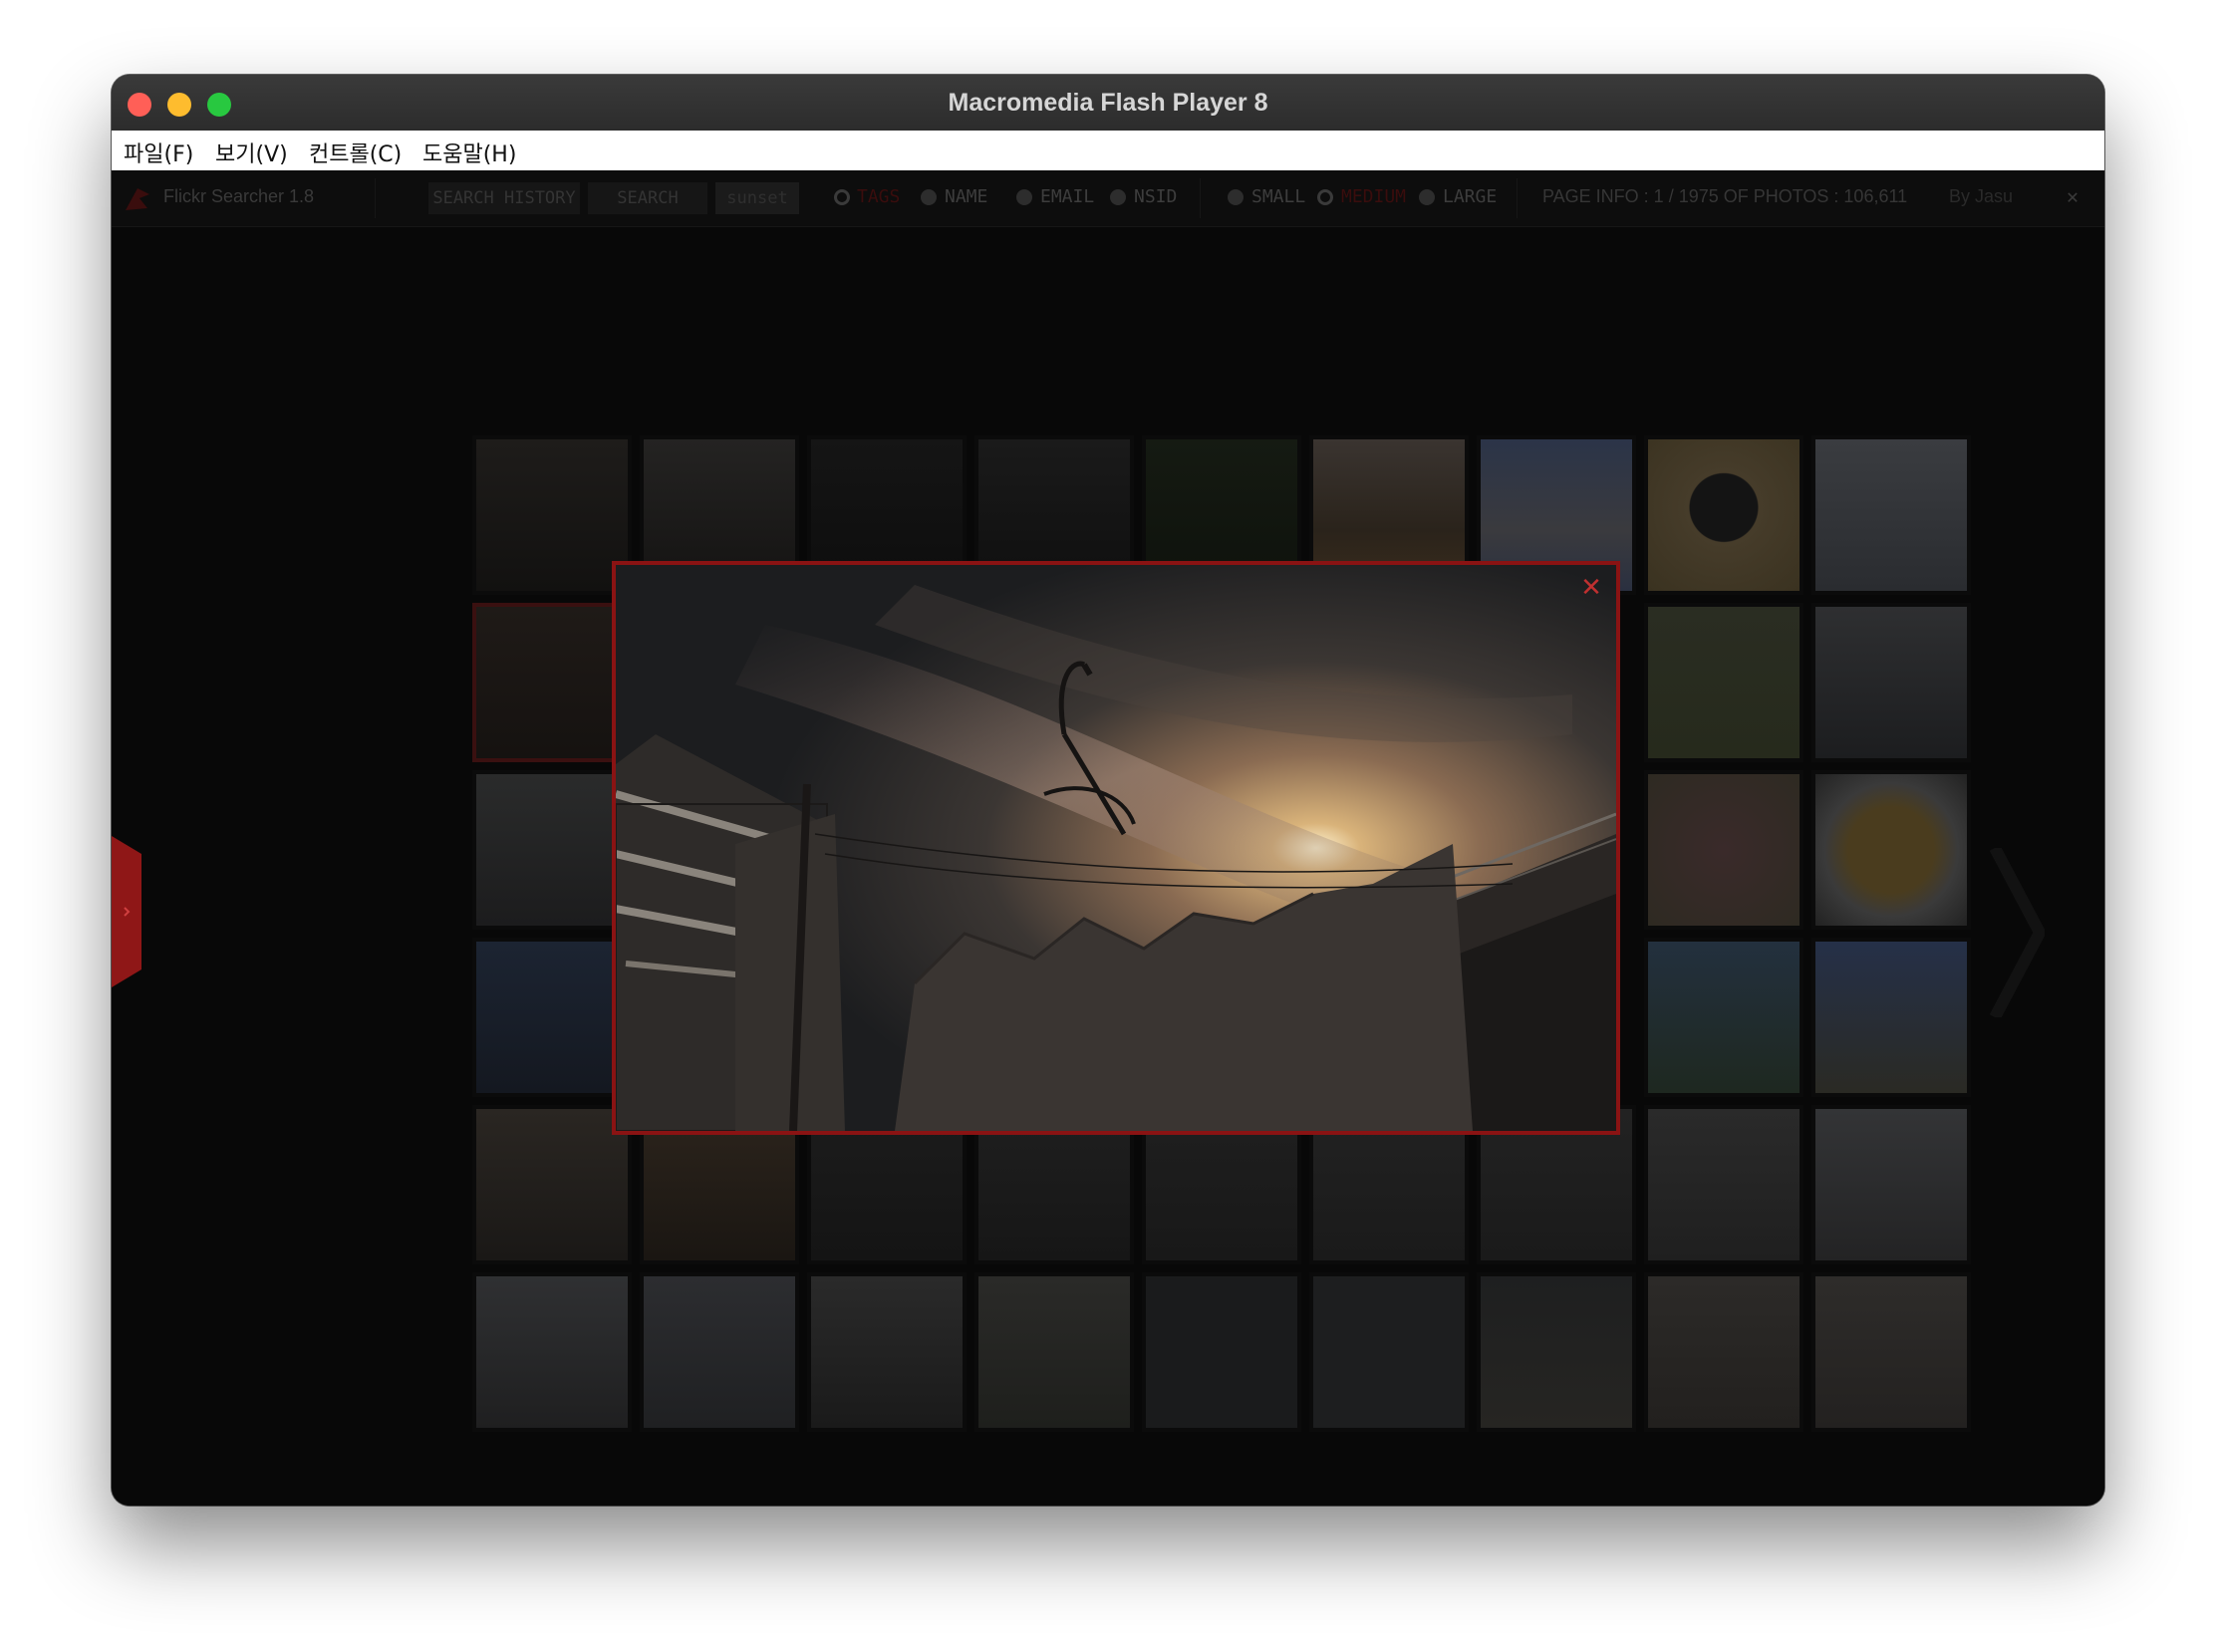  What do you see at coordinates (1236, 197) in the screenshot?
I see `radio-small` at bounding box center [1236, 197].